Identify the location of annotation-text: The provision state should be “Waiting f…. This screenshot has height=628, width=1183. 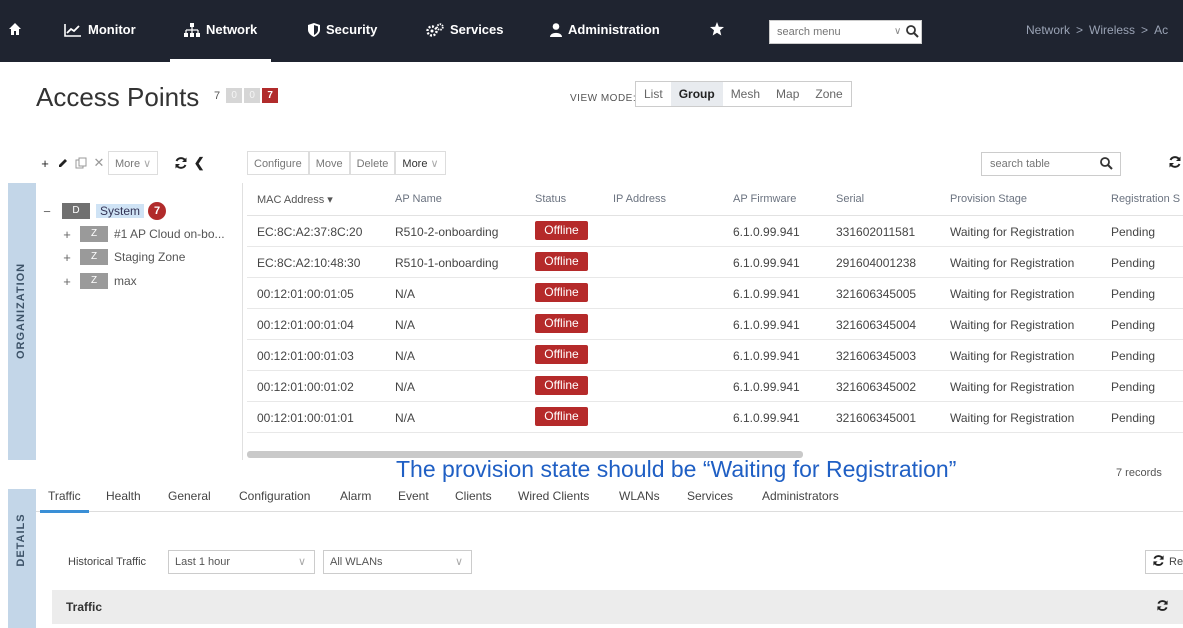
(676, 469).